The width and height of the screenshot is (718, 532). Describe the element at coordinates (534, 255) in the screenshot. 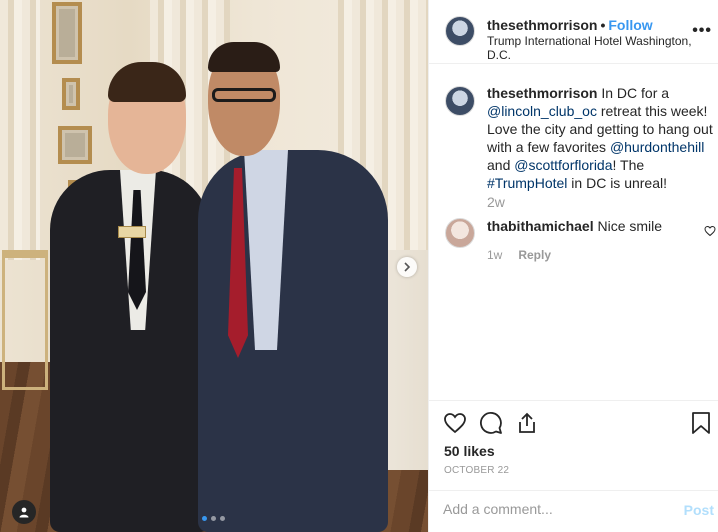

I see `reply-button: Reply` at that location.